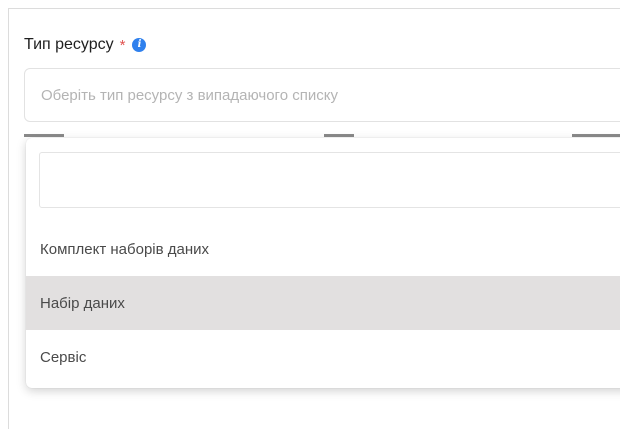  I want to click on dropdown-option-service: Сервіс, so click(323, 357).